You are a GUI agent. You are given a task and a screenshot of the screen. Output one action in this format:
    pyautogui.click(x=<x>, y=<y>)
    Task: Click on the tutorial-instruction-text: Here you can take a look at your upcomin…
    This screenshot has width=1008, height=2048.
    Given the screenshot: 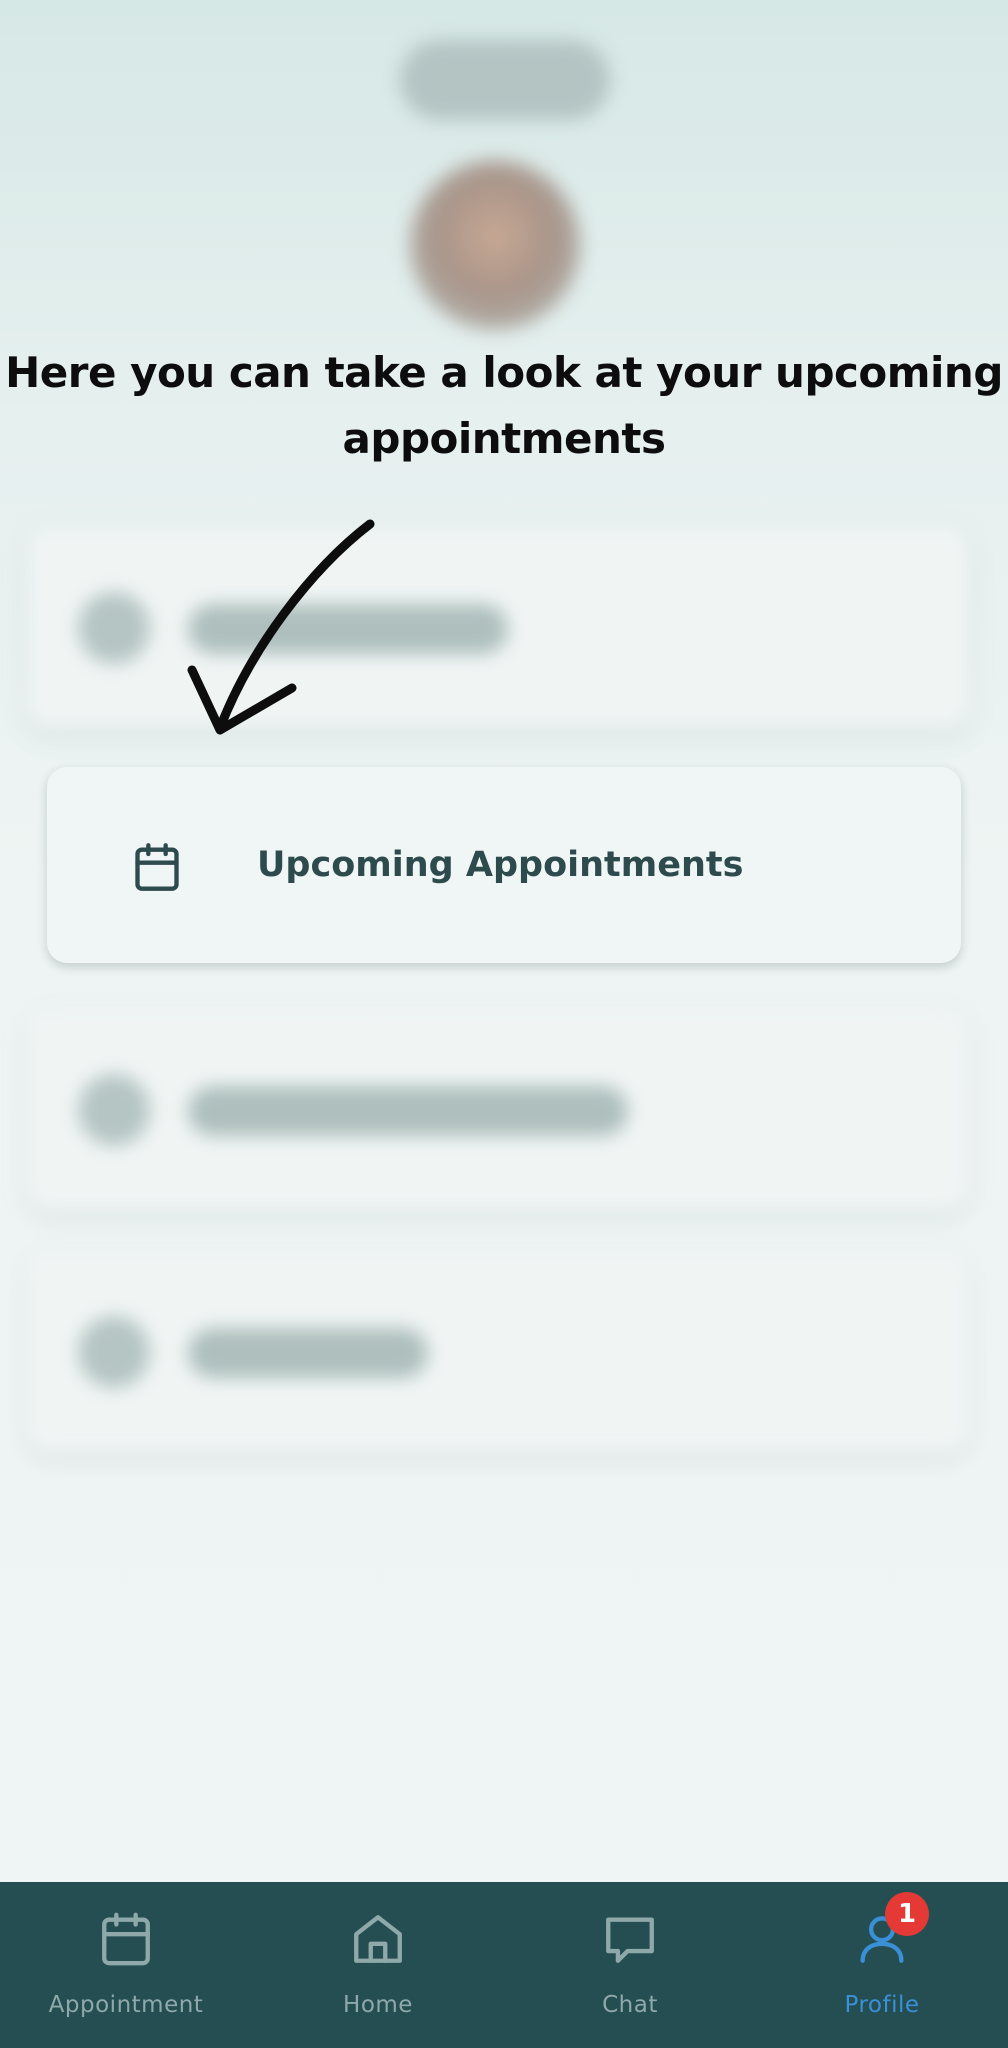 What is the action you would take?
    pyautogui.click(x=504, y=405)
    